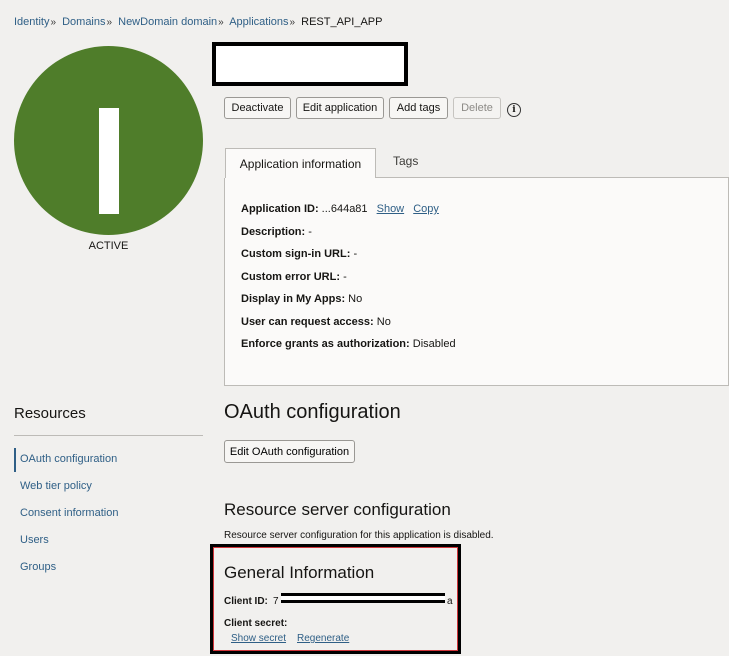 Image resolution: width=729 pixels, height=656 pixels. Describe the element at coordinates (31, 22) in the screenshot. I see `breadcrumb-identity: Identity` at that location.